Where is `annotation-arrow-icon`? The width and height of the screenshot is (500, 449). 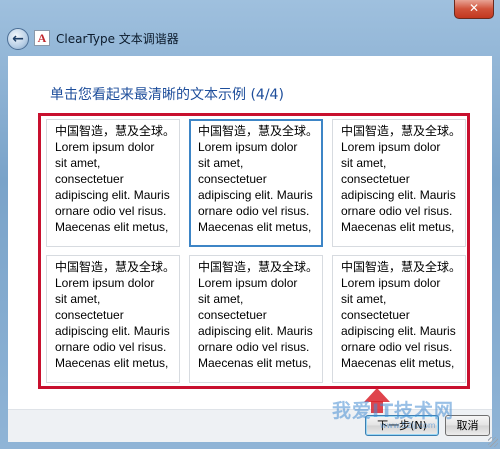
annotation-arrow-icon is located at coordinates (377, 395).